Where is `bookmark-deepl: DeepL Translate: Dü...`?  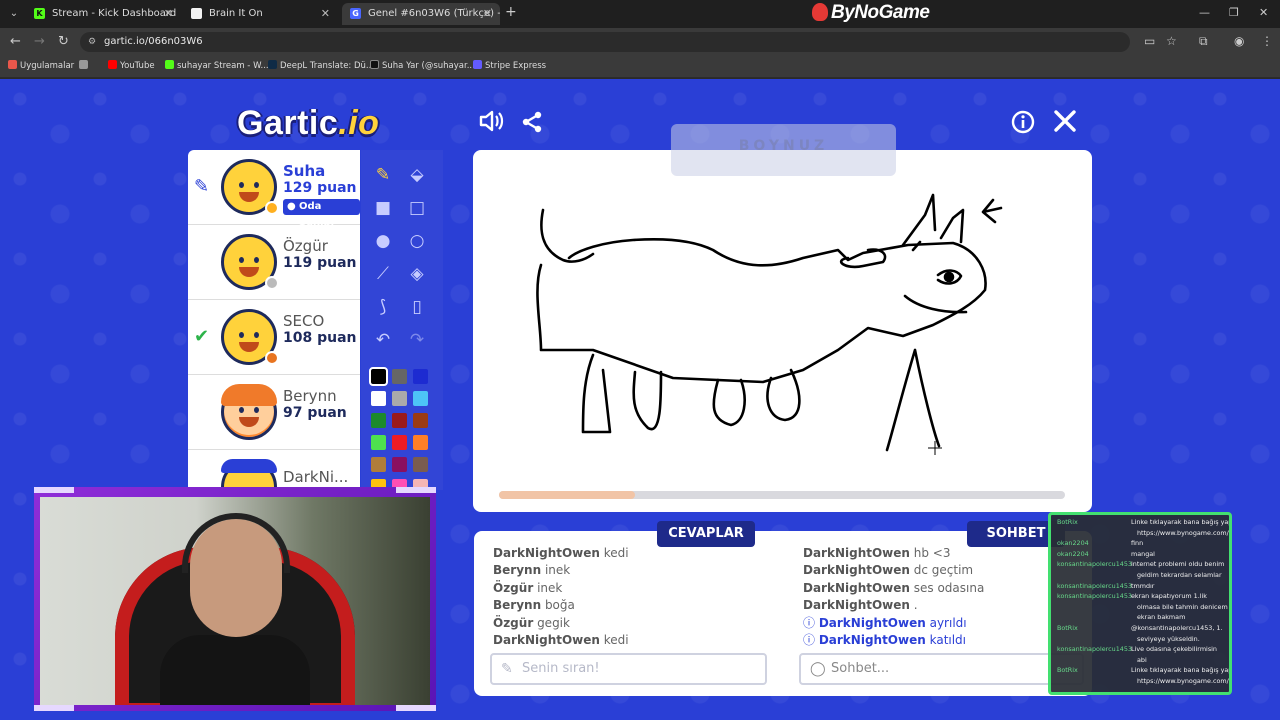 bookmark-deepl: DeepL Translate: Dü... is located at coordinates (321, 65).